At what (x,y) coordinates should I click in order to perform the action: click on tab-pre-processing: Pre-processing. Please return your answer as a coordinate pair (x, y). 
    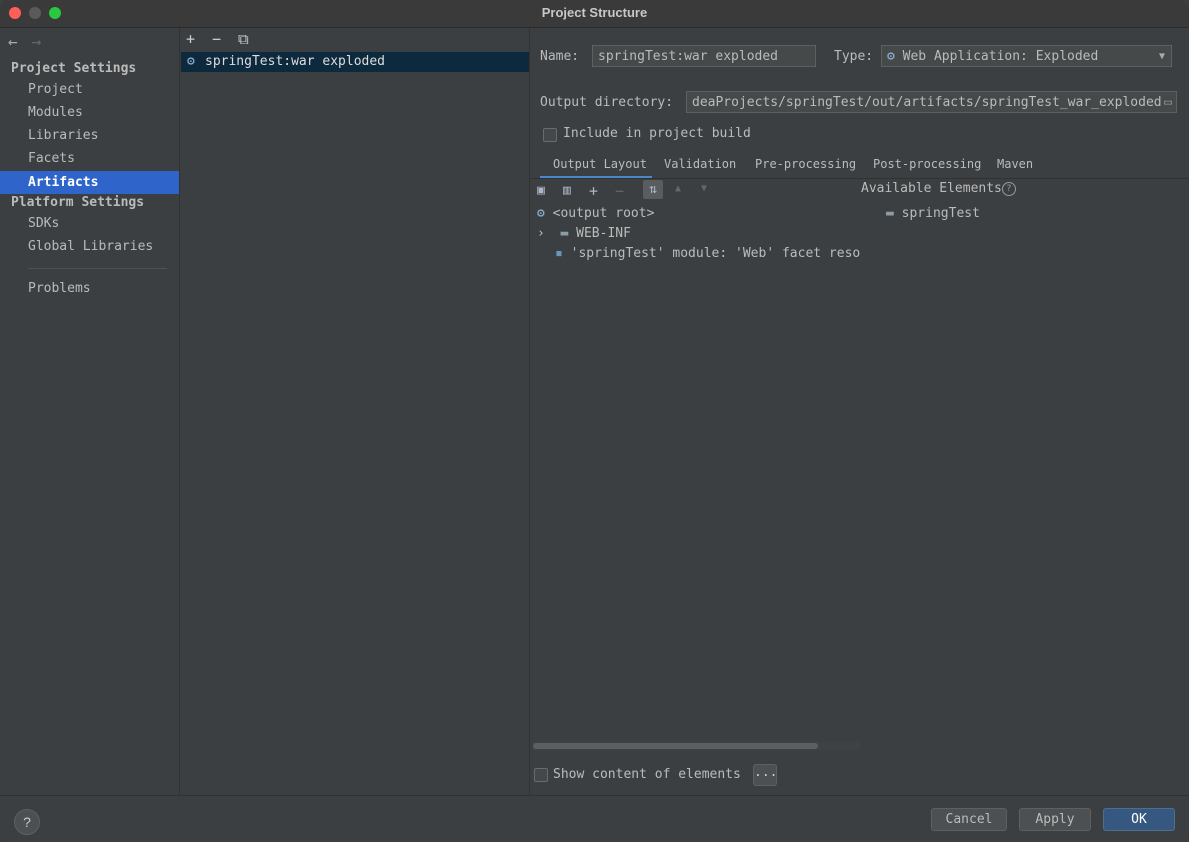
    Looking at the image, I should click on (805, 164).